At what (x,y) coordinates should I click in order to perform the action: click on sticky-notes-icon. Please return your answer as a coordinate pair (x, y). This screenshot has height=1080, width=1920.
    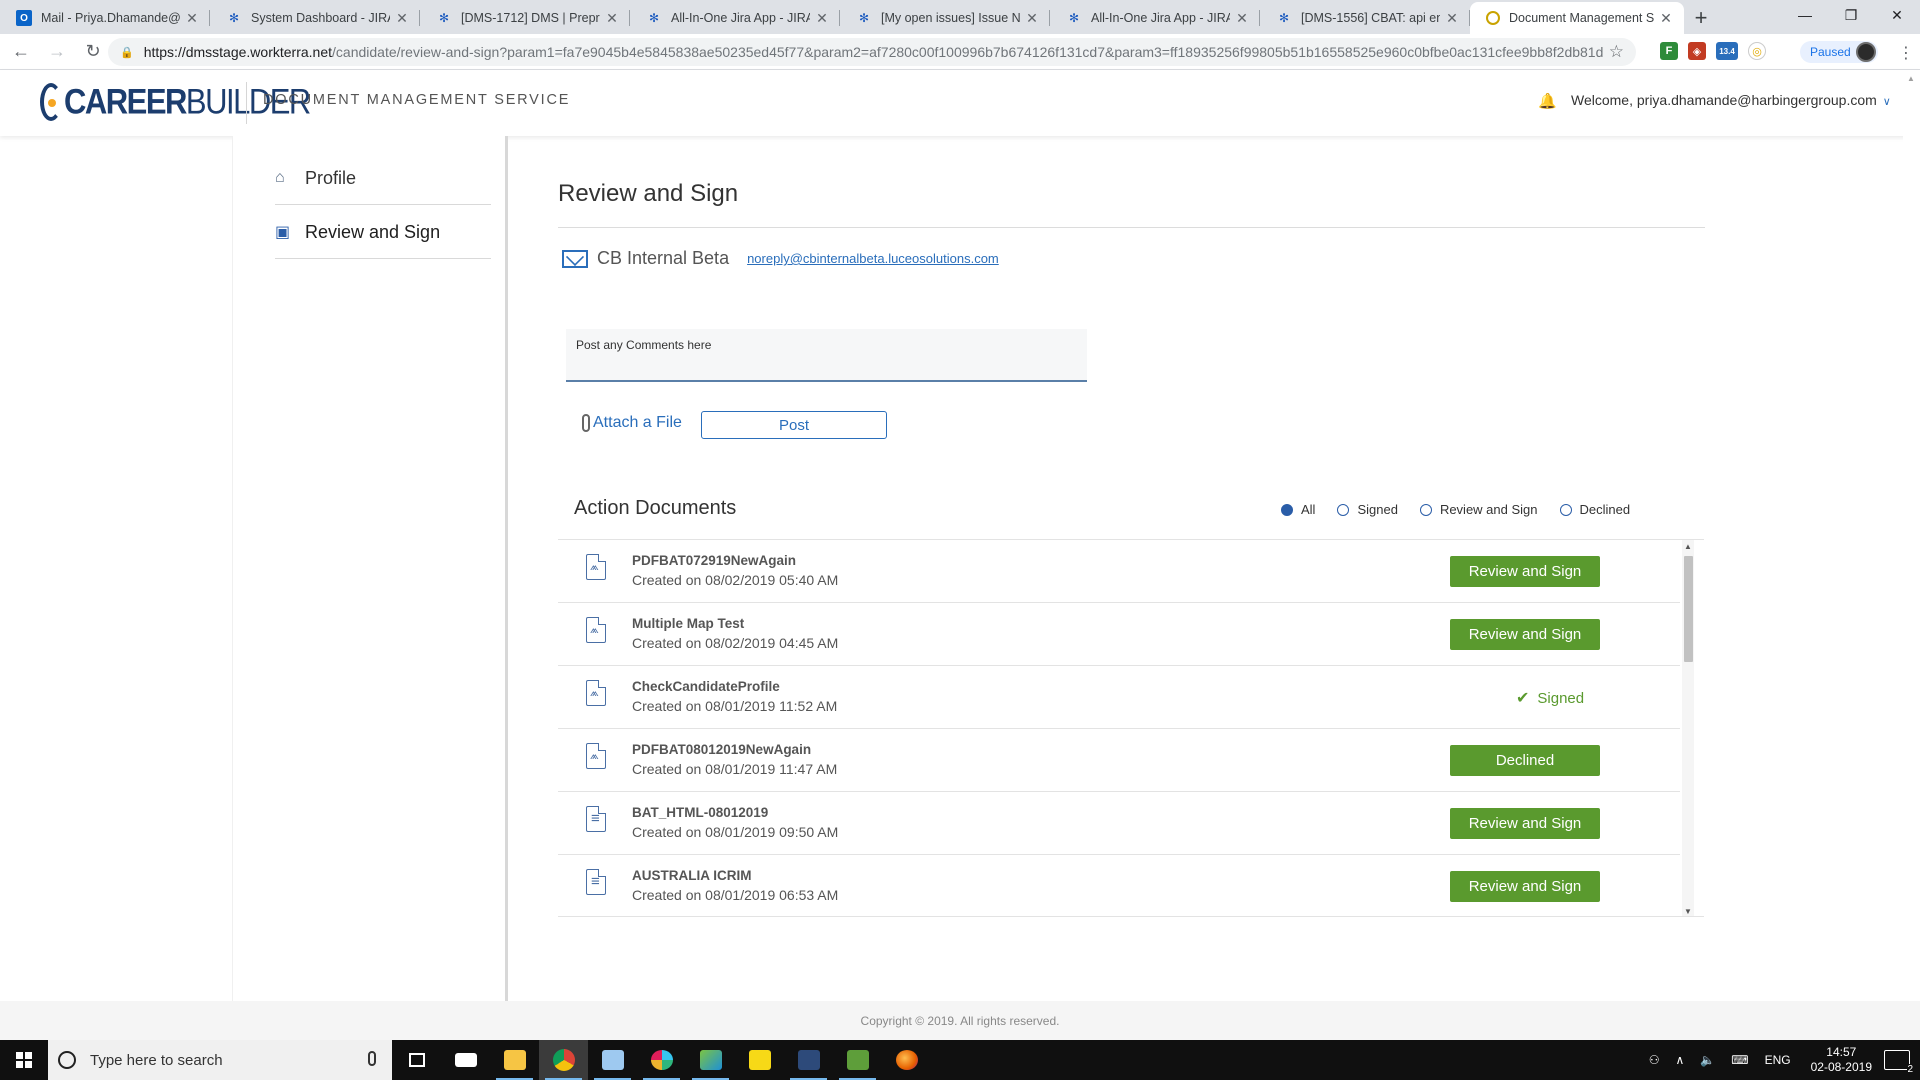
    Looking at the image, I should click on (759, 1060).